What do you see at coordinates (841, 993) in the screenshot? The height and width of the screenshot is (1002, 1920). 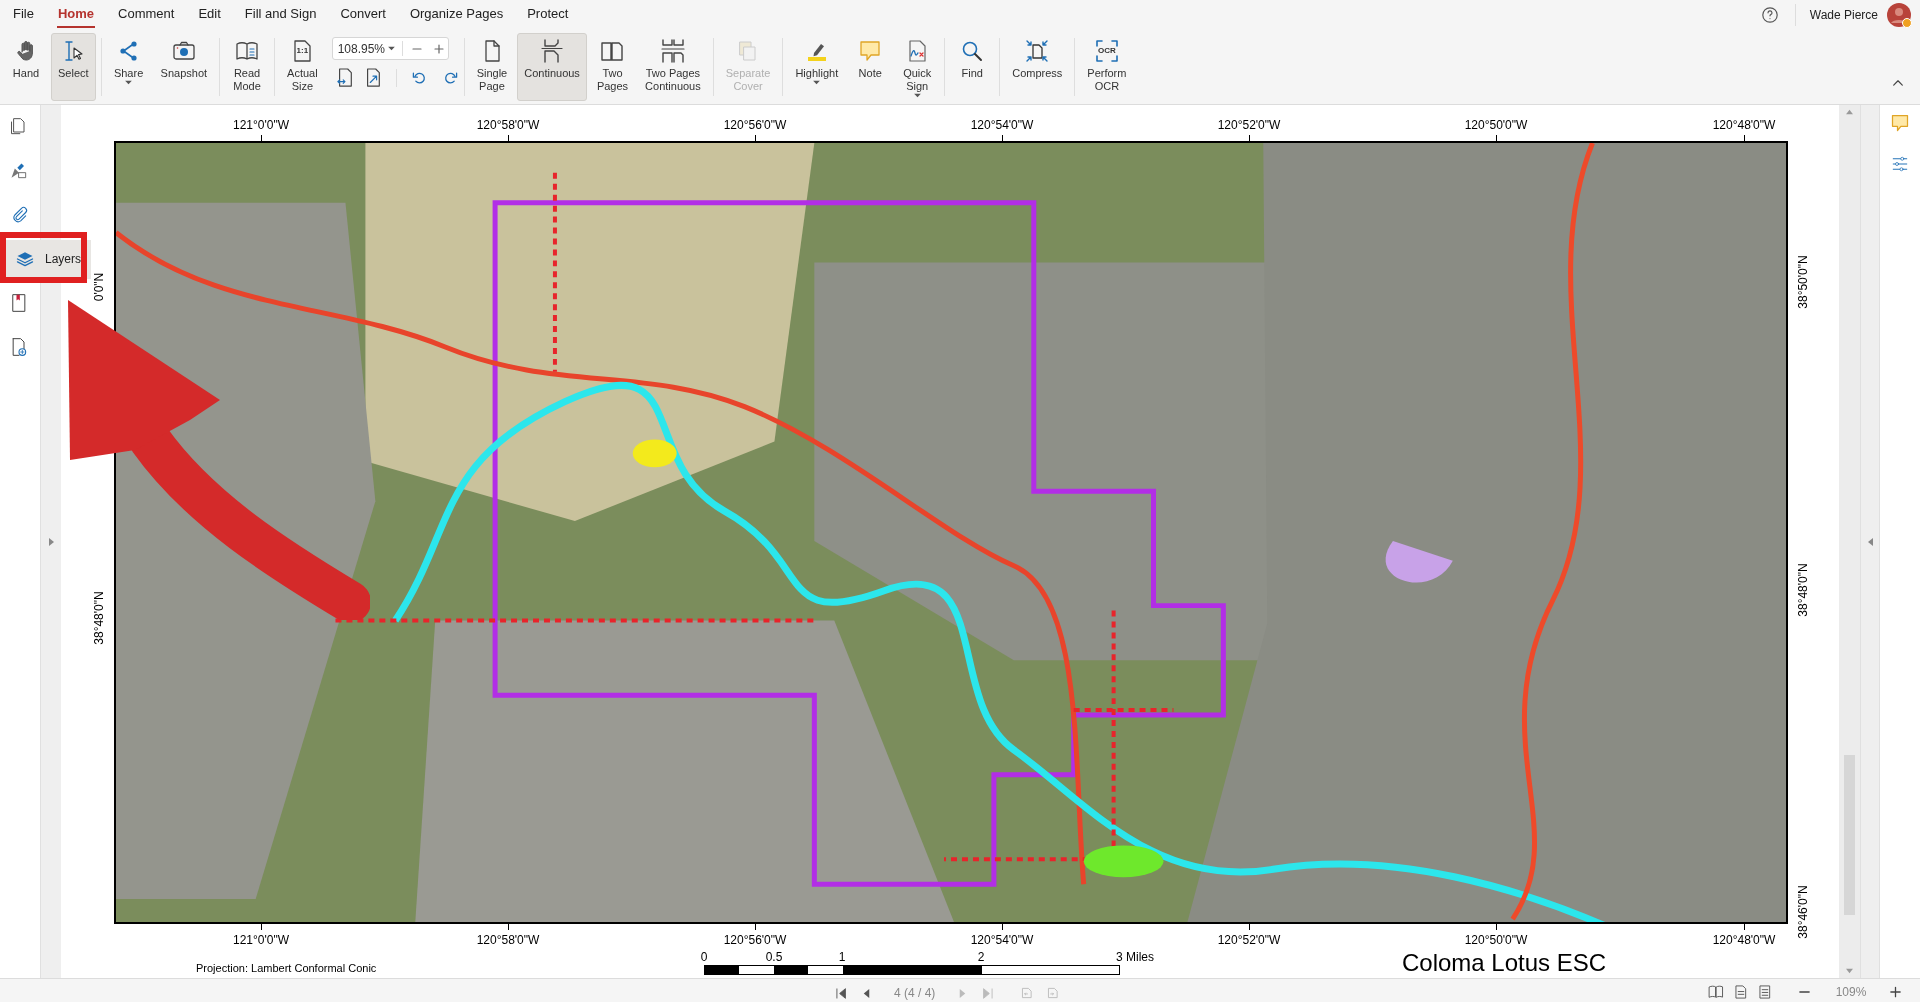 I see `first-page-icon` at bounding box center [841, 993].